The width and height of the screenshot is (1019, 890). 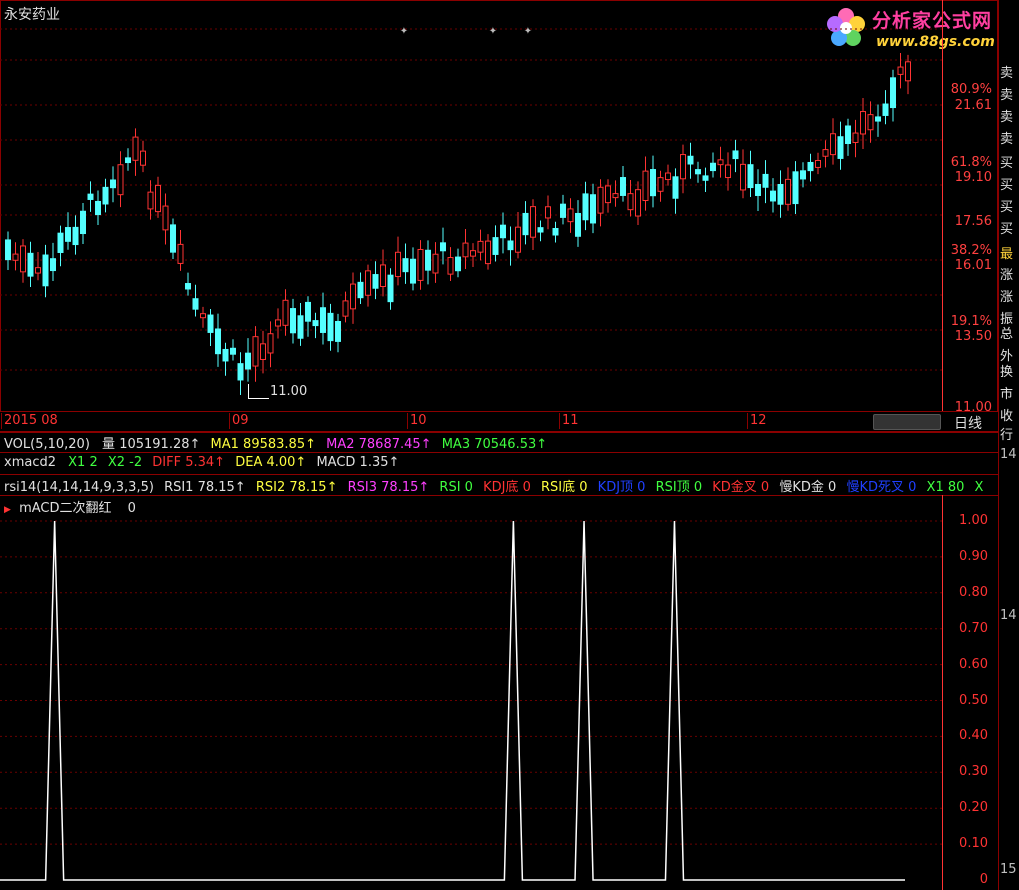 What do you see at coordinates (973, 664) in the screenshot?
I see `indicator-axis-label: 0.60` at bounding box center [973, 664].